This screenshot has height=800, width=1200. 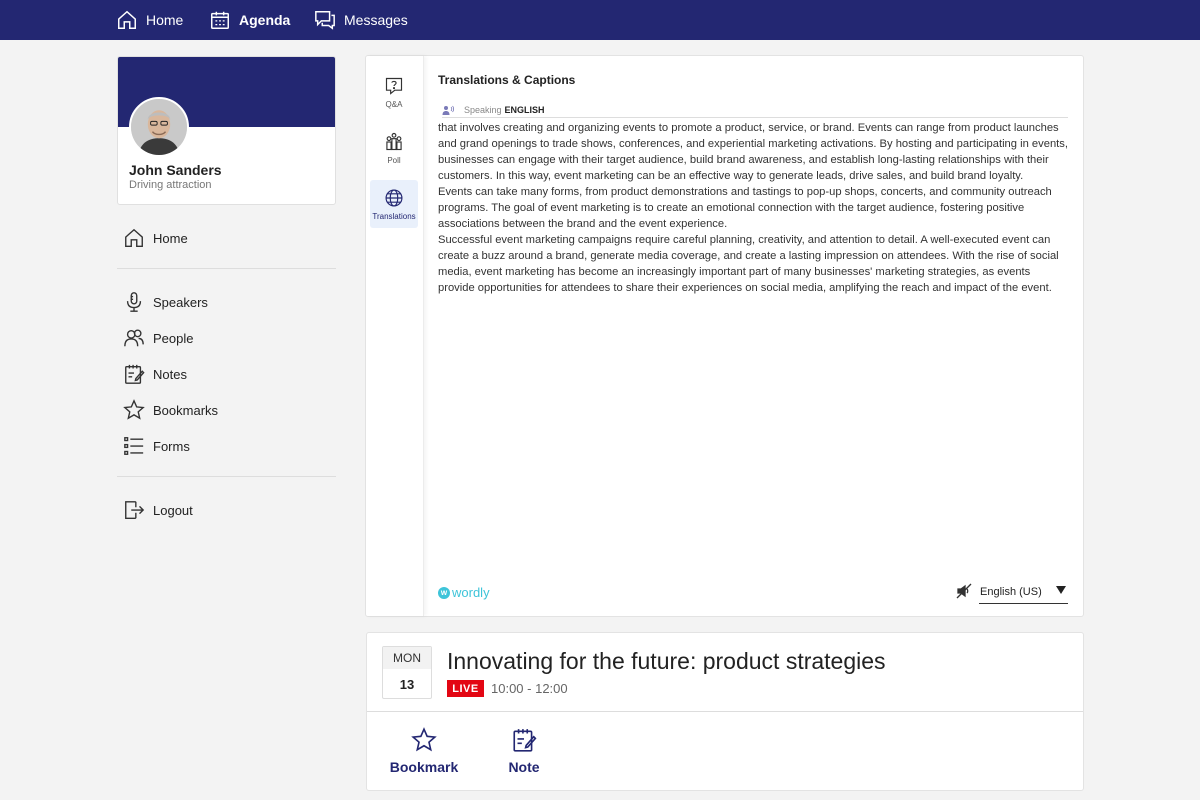 I want to click on speaking-indicator: Speaking ENGLISH, so click(x=755, y=110).